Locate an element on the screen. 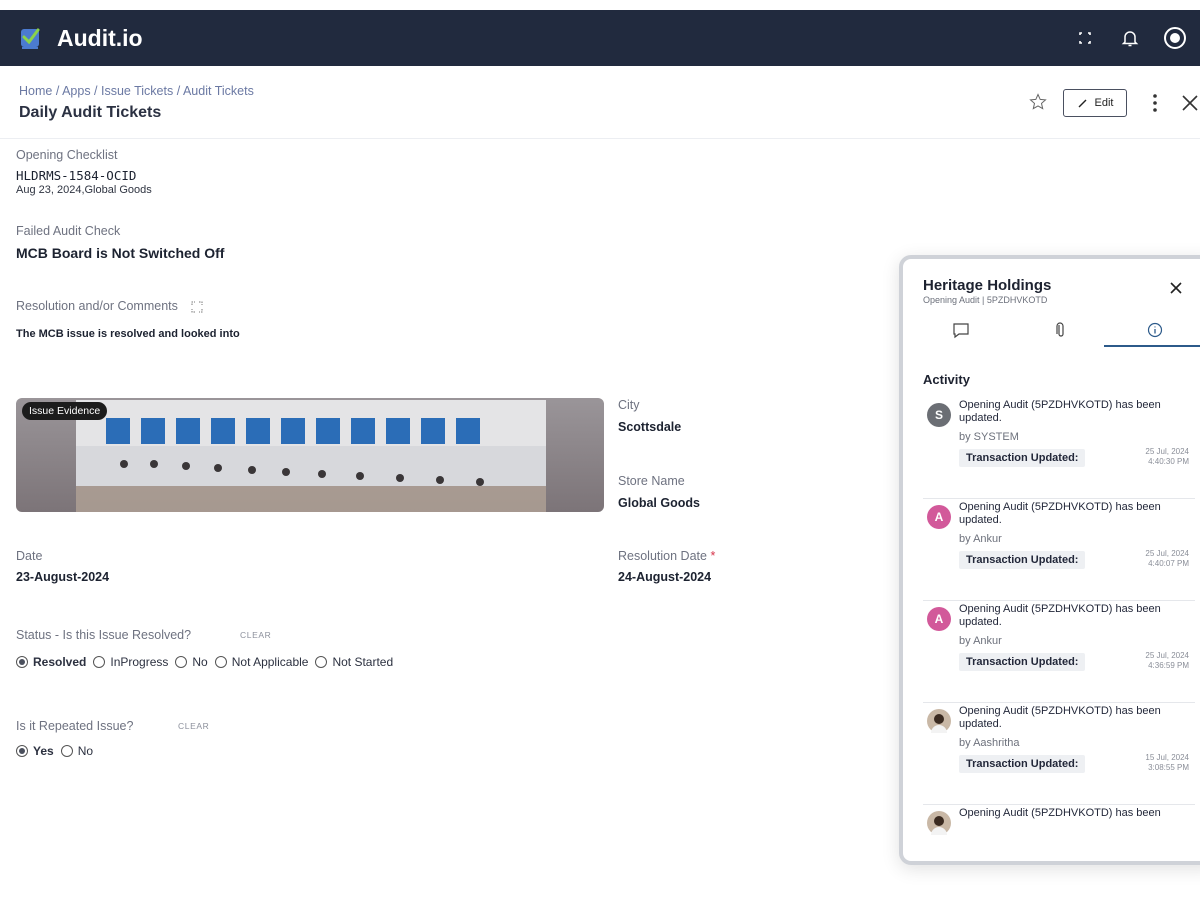 The width and height of the screenshot is (1200, 900). checklist-label: Opening Checklist is located at coordinates (67, 155).